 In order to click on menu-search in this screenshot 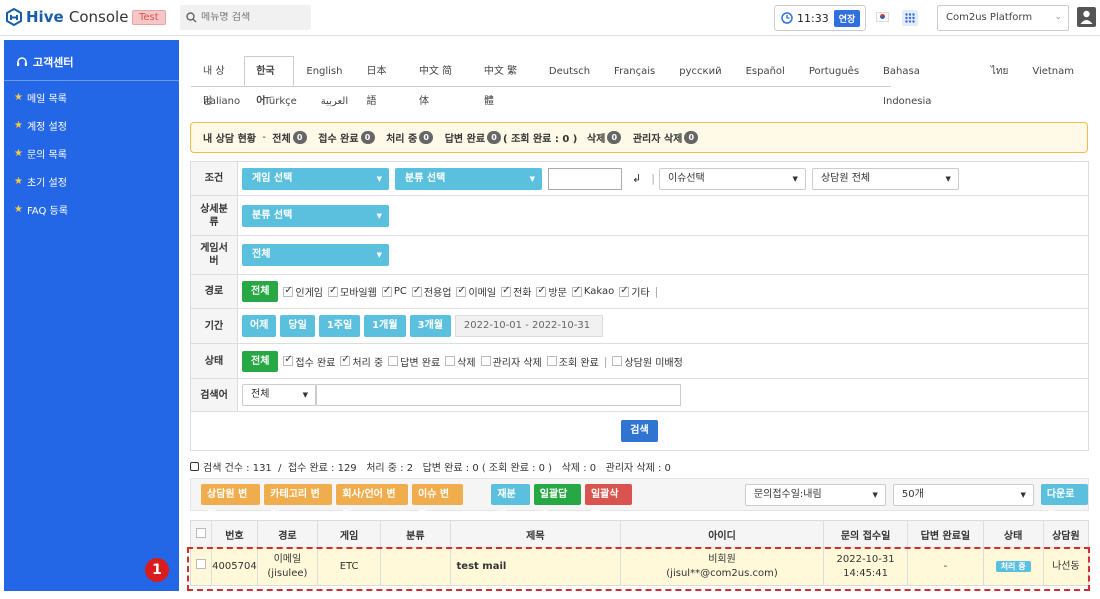, I will do `click(245, 17)`.